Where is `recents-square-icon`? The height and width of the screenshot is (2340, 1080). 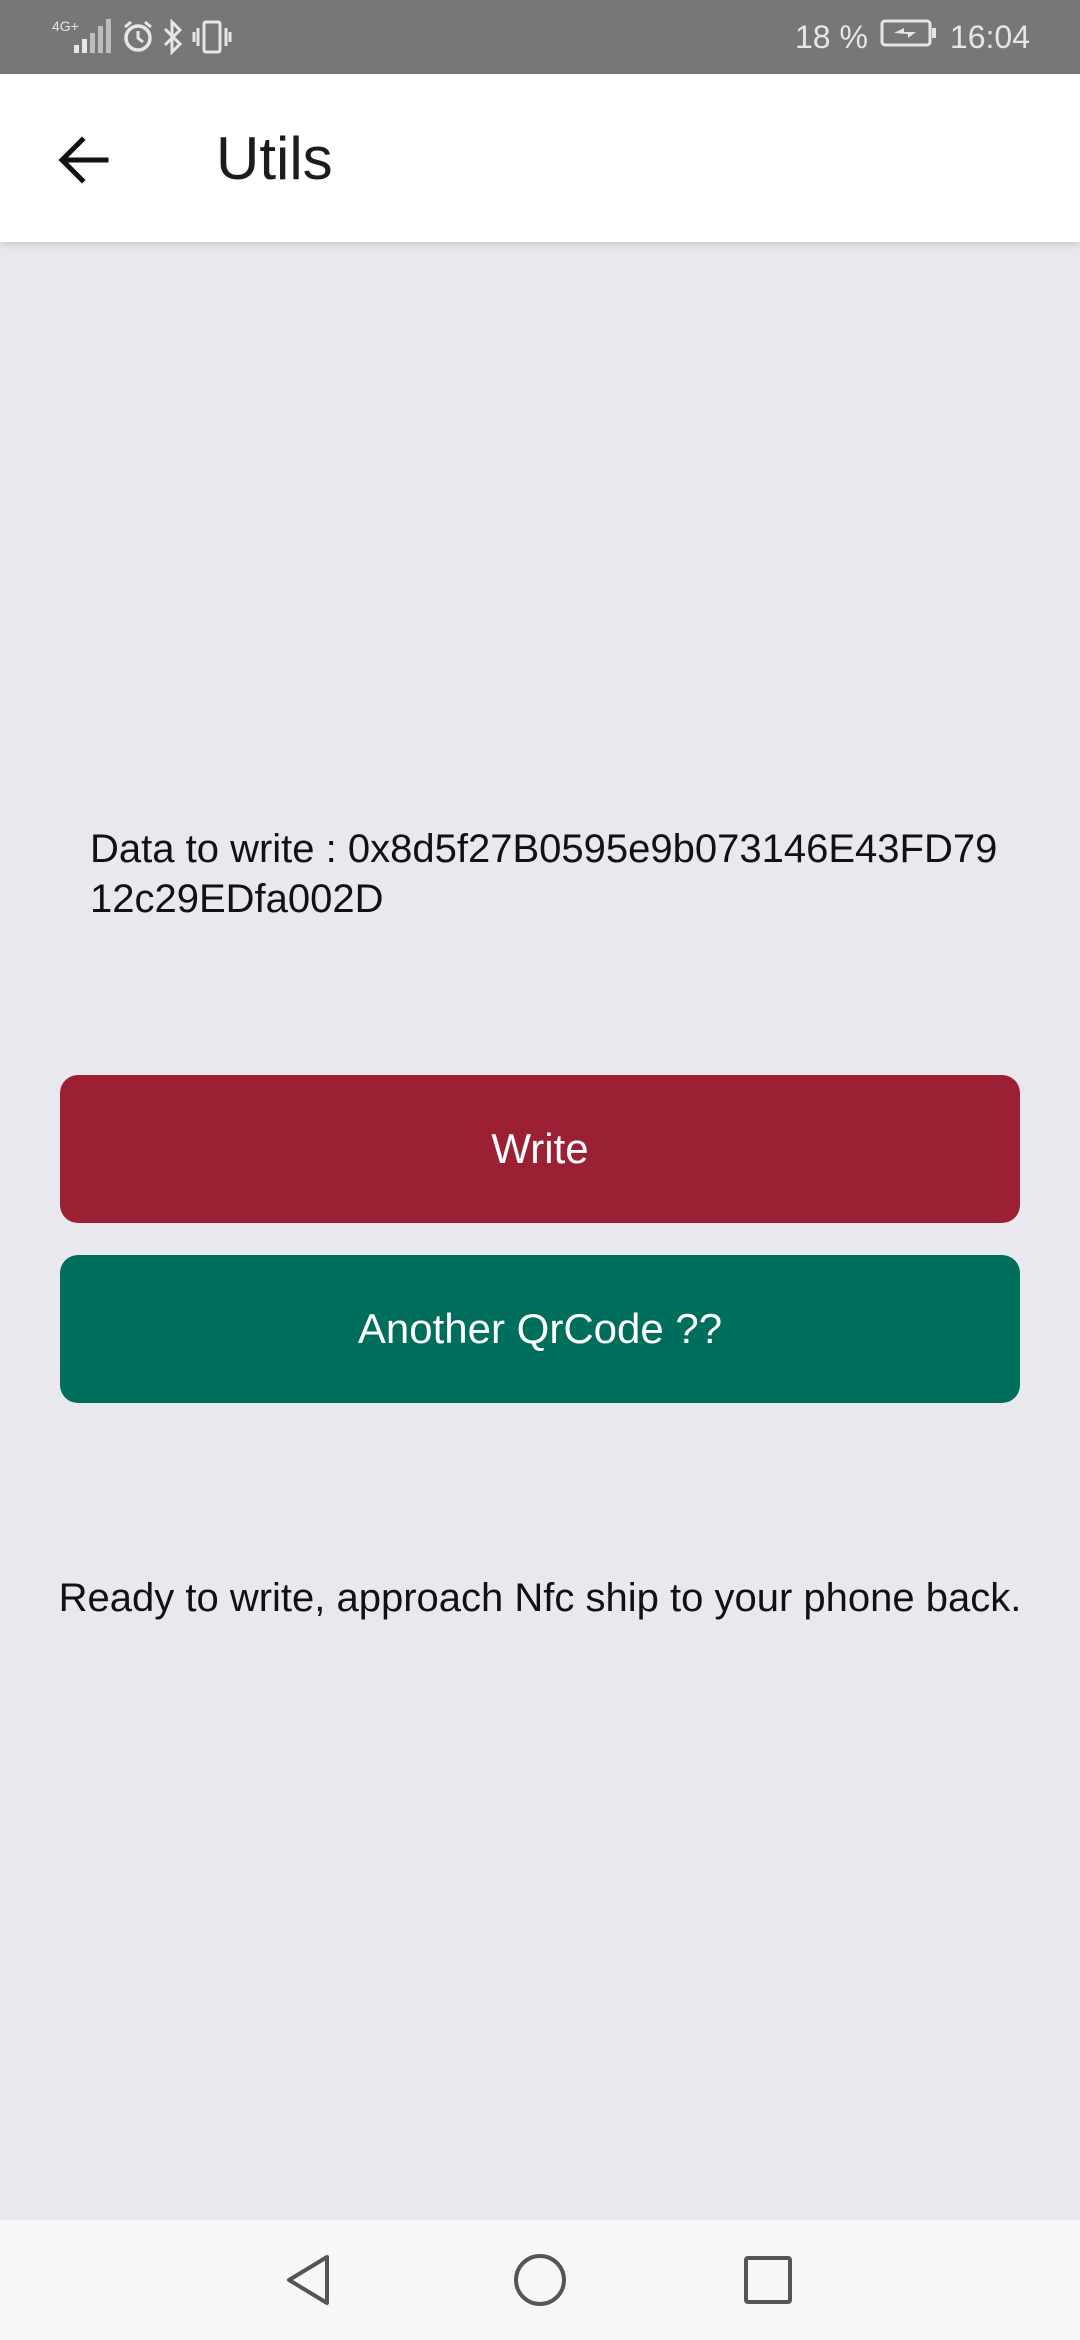
recents-square-icon is located at coordinates (768, 2280).